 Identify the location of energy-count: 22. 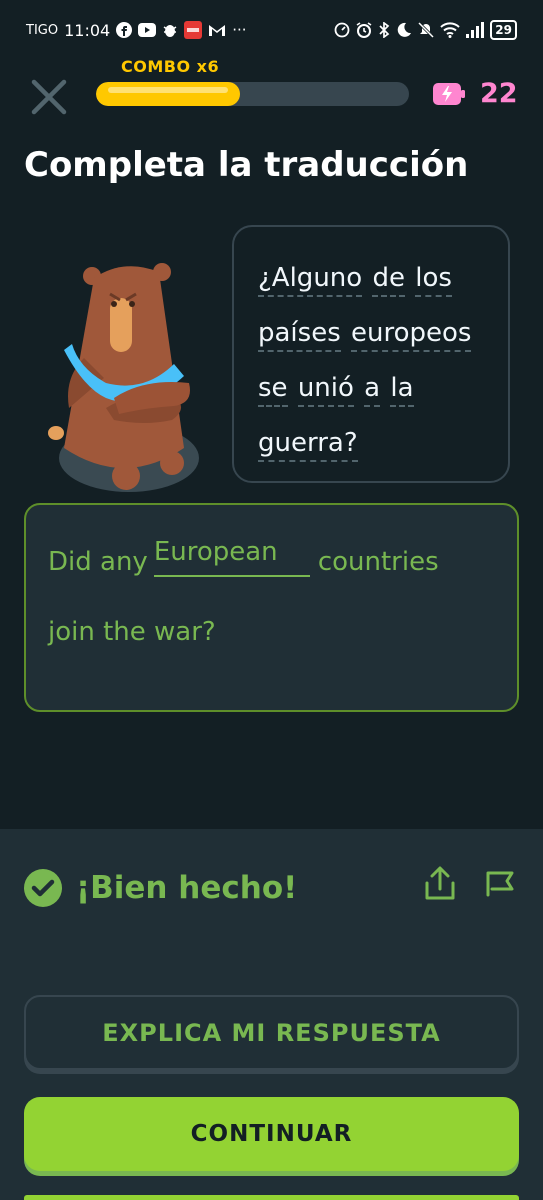
(499, 93).